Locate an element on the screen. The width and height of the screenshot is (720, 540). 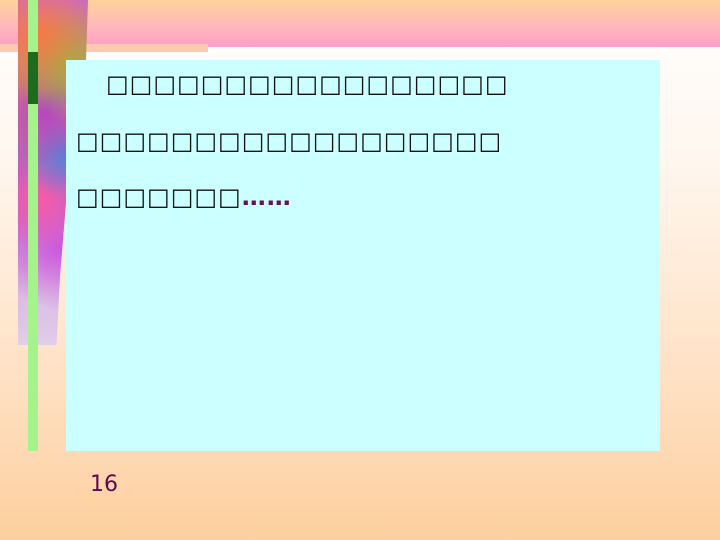
page-number: 16 is located at coordinates (104, 484).